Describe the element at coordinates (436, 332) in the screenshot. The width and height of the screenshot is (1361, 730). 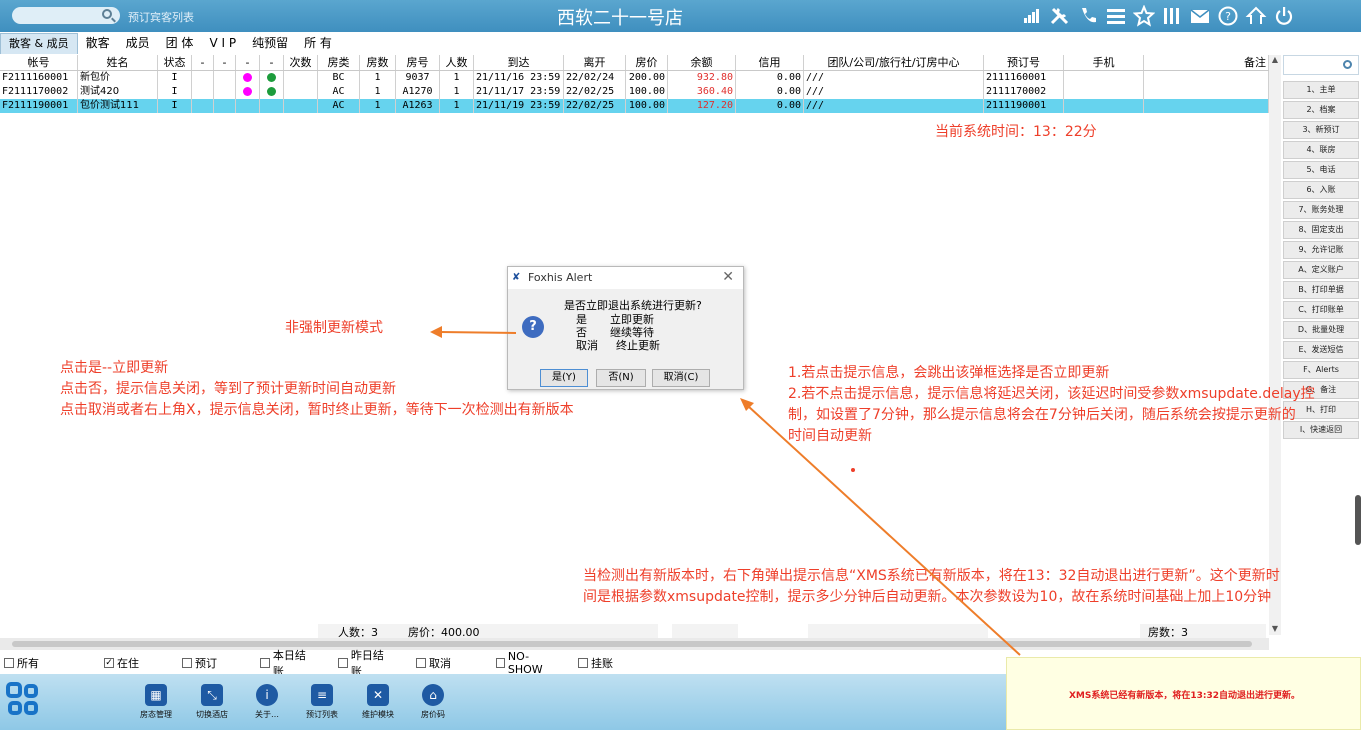
I see `arrowhead` at that location.